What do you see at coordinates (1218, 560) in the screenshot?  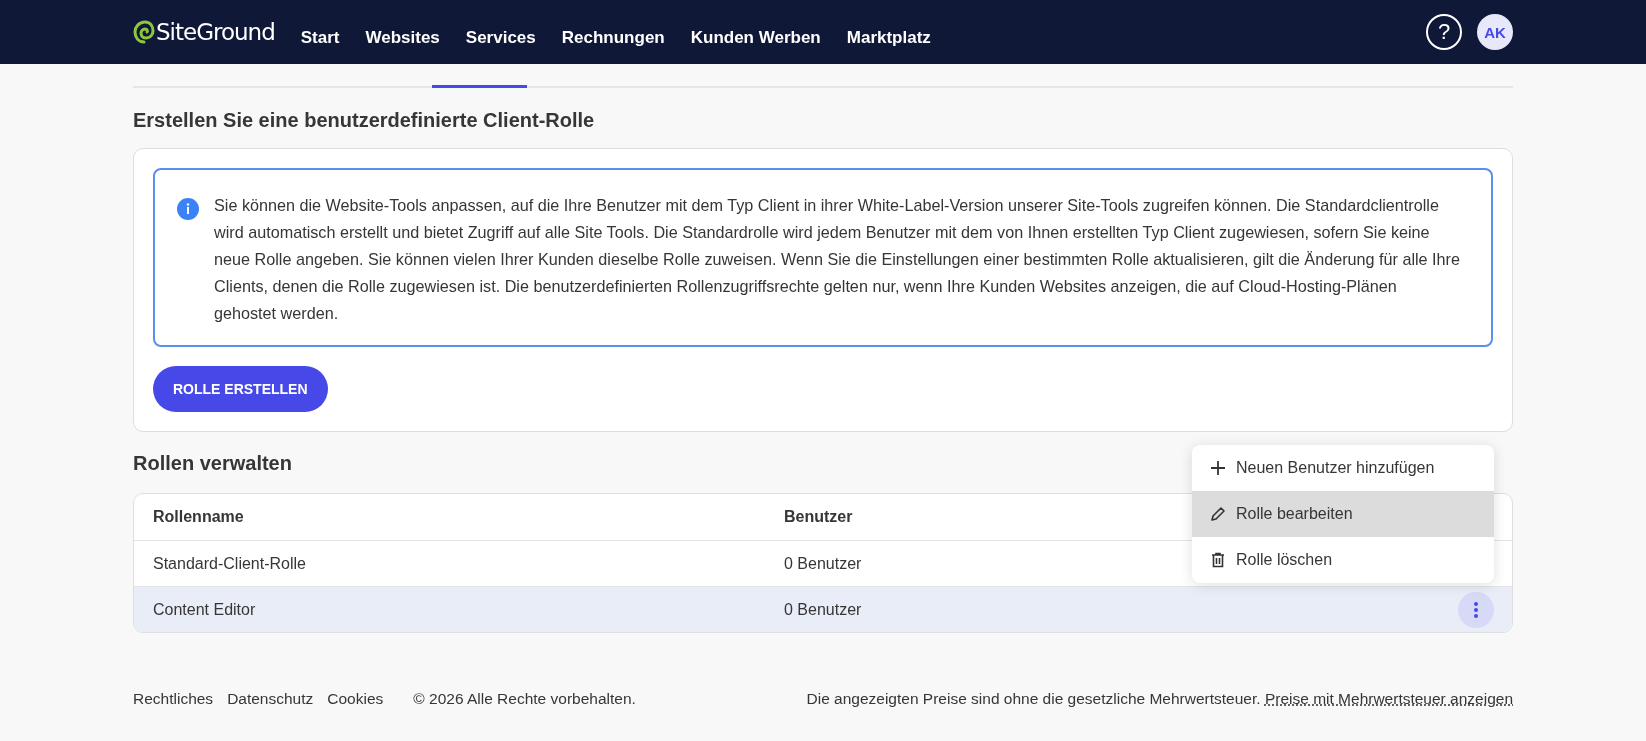 I see `trash-icon` at bounding box center [1218, 560].